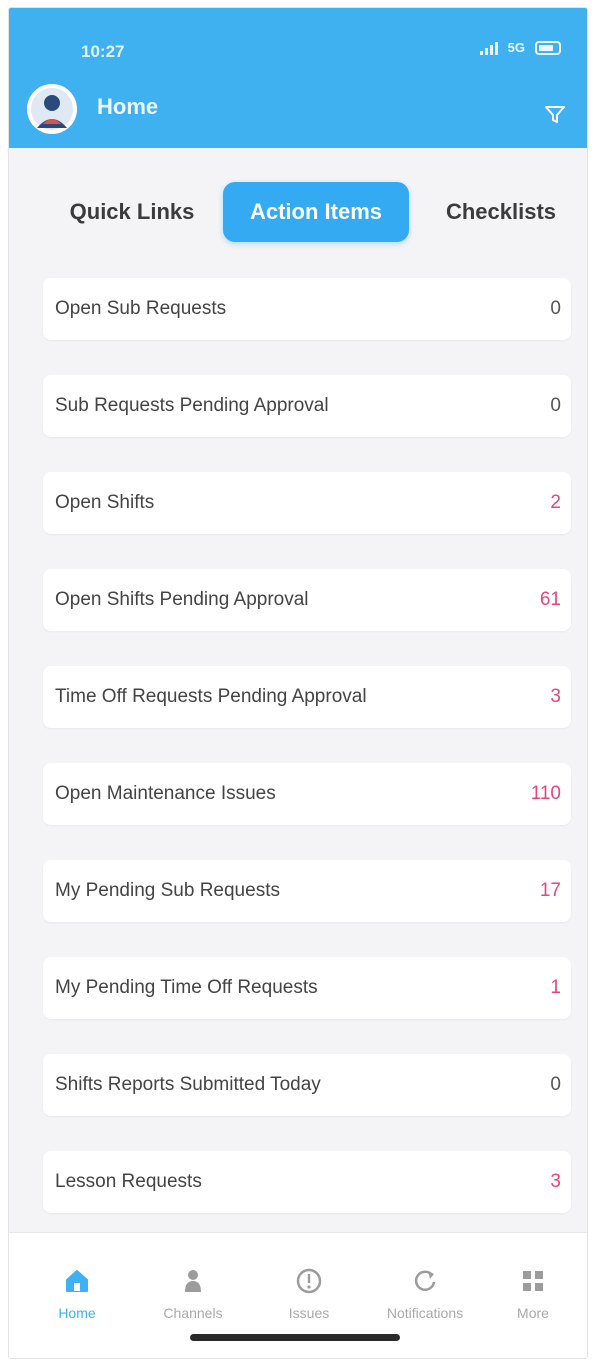  I want to click on nav-more: More, so click(533, 1292).